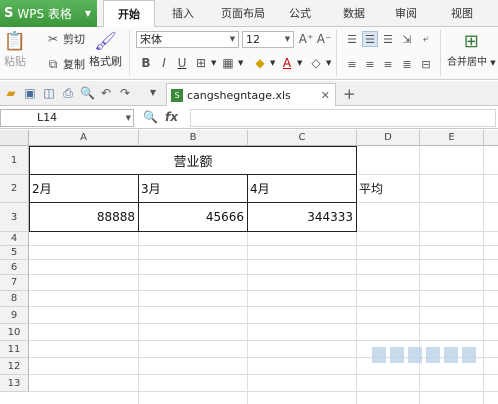 This screenshot has height=404, width=498. What do you see at coordinates (388, 64) in the screenshot?
I see `align-right-button: ≡` at bounding box center [388, 64].